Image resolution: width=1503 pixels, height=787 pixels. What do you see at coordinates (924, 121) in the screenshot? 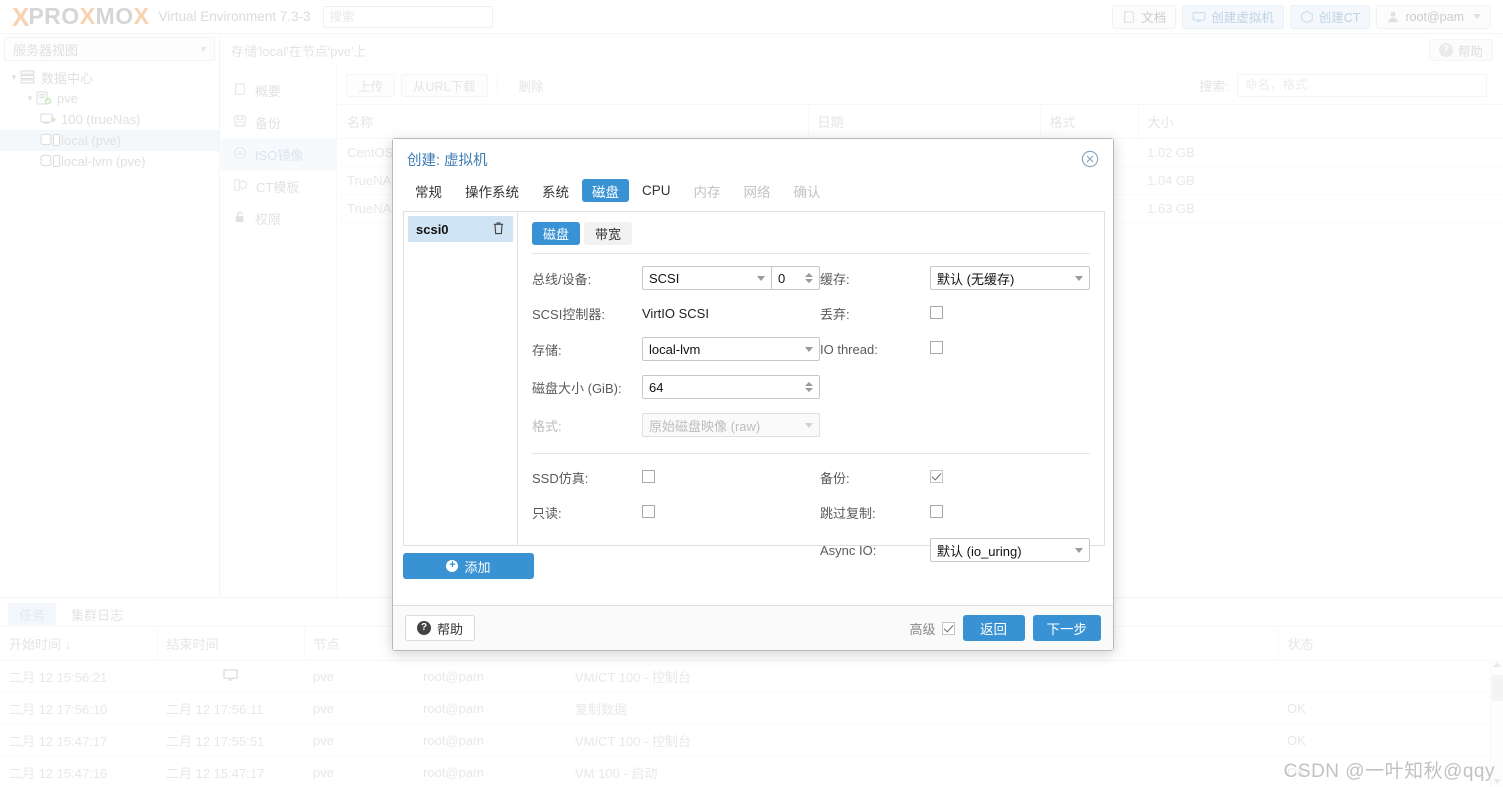
I see `column-header-date: 日期` at bounding box center [924, 121].